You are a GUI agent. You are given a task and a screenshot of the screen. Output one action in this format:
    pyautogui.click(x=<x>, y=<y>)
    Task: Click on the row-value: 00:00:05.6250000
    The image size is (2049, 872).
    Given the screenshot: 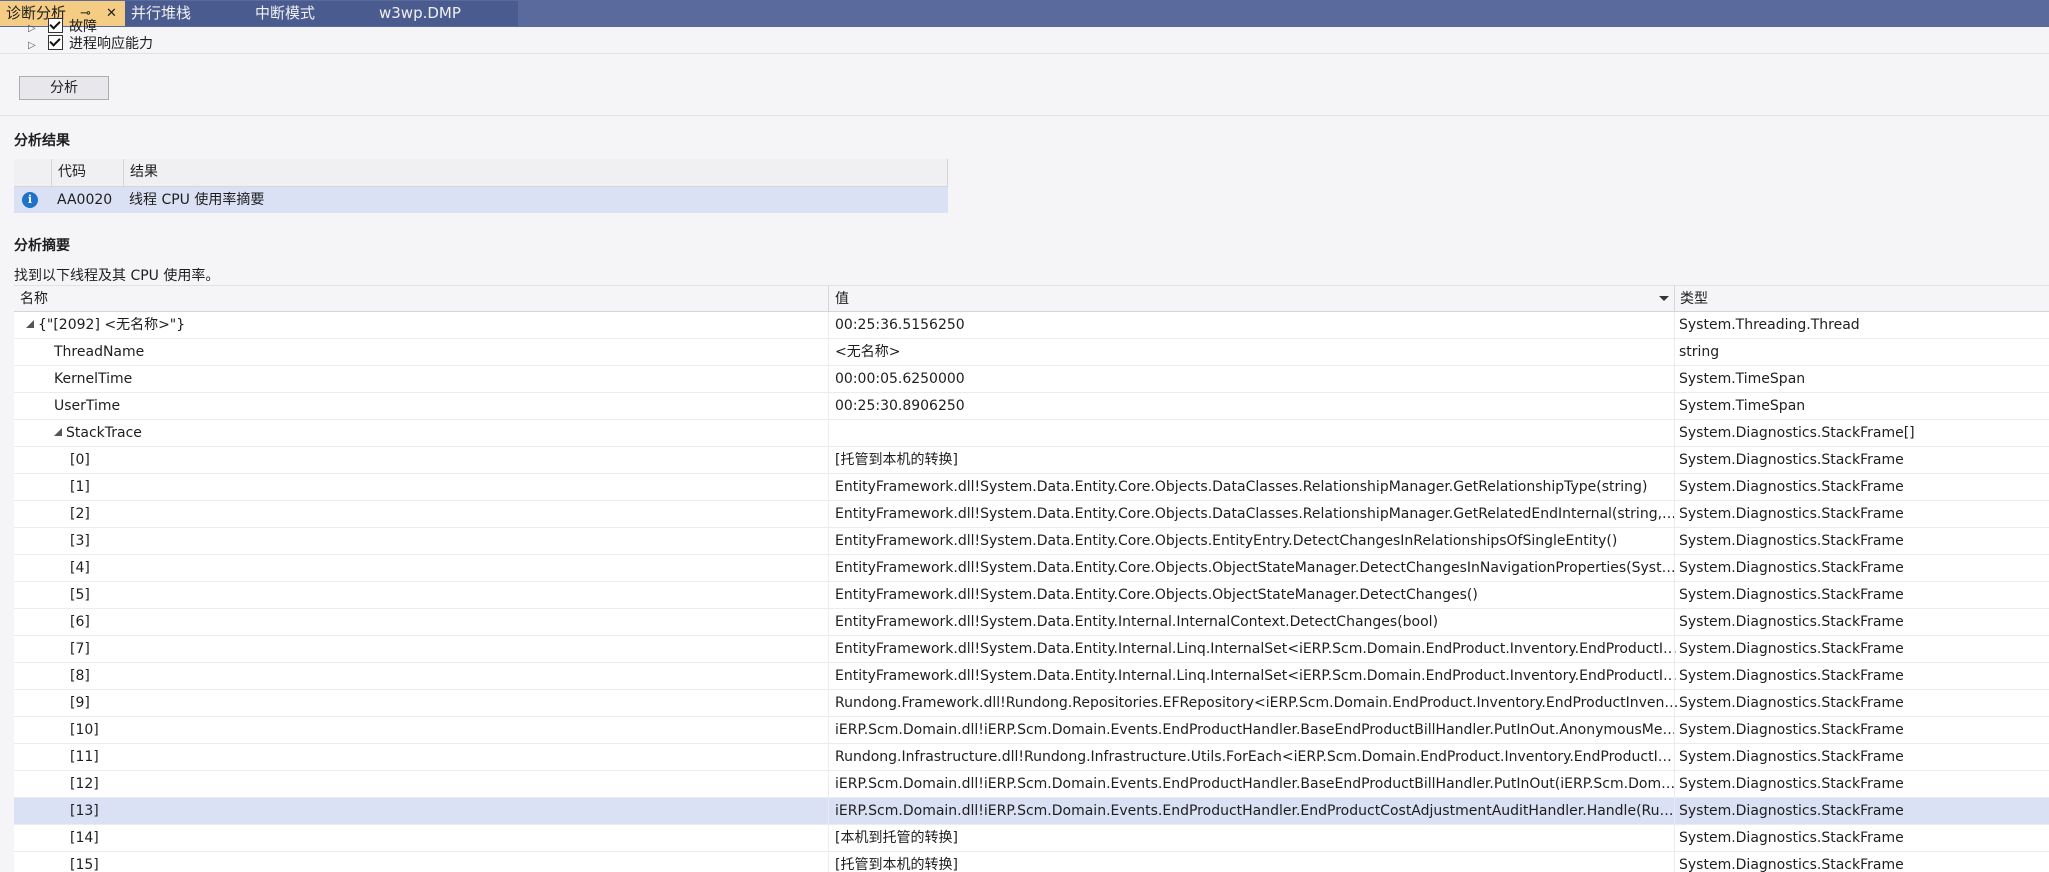 What is the action you would take?
    pyautogui.click(x=900, y=379)
    